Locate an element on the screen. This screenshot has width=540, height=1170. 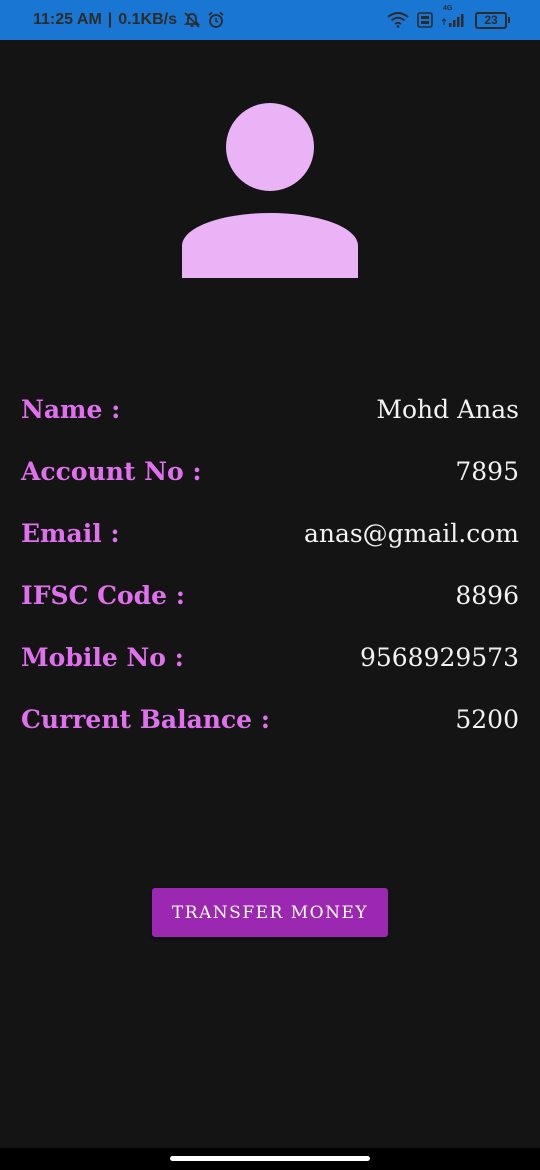
email-value: anas@gmail.com is located at coordinates (411, 533).